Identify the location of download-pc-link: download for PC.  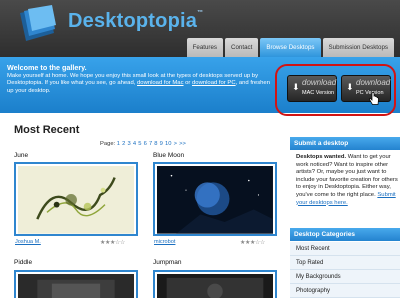
(214, 83).